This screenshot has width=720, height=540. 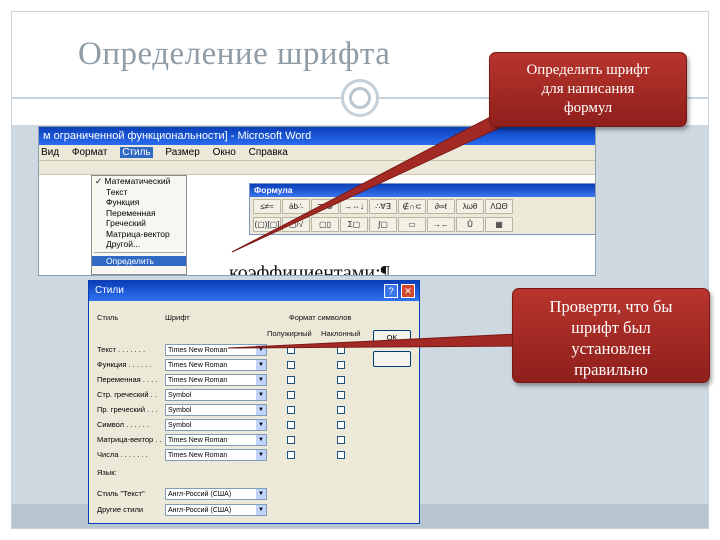 What do you see at coordinates (325, 206) in the screenshot?
I see `formula-button: ∓•⊗` at bounding box center [325, 206].